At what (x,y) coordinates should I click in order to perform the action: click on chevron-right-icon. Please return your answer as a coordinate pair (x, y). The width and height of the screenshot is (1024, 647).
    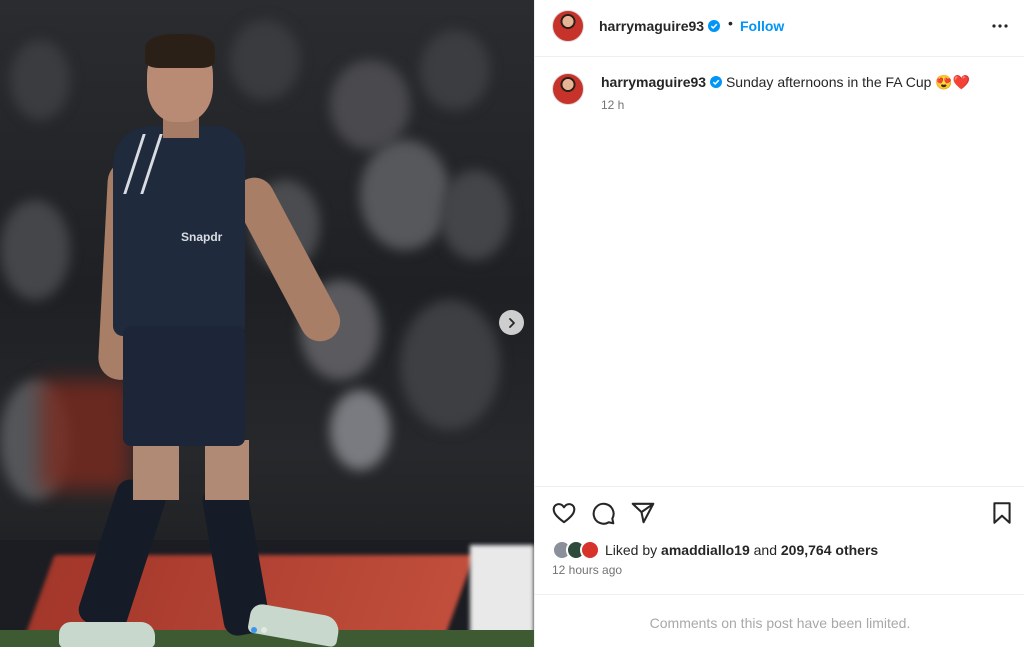
    Looking at the image, I should click on (511, 322).